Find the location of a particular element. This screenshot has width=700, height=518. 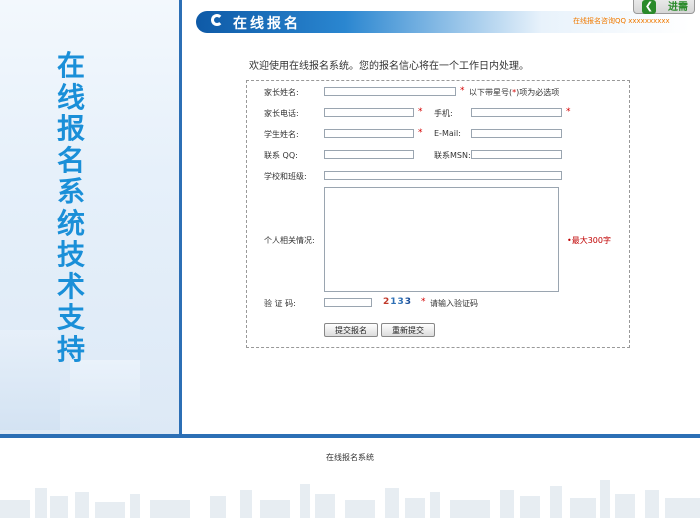

info-textarea is located at coordinates (441, 239).